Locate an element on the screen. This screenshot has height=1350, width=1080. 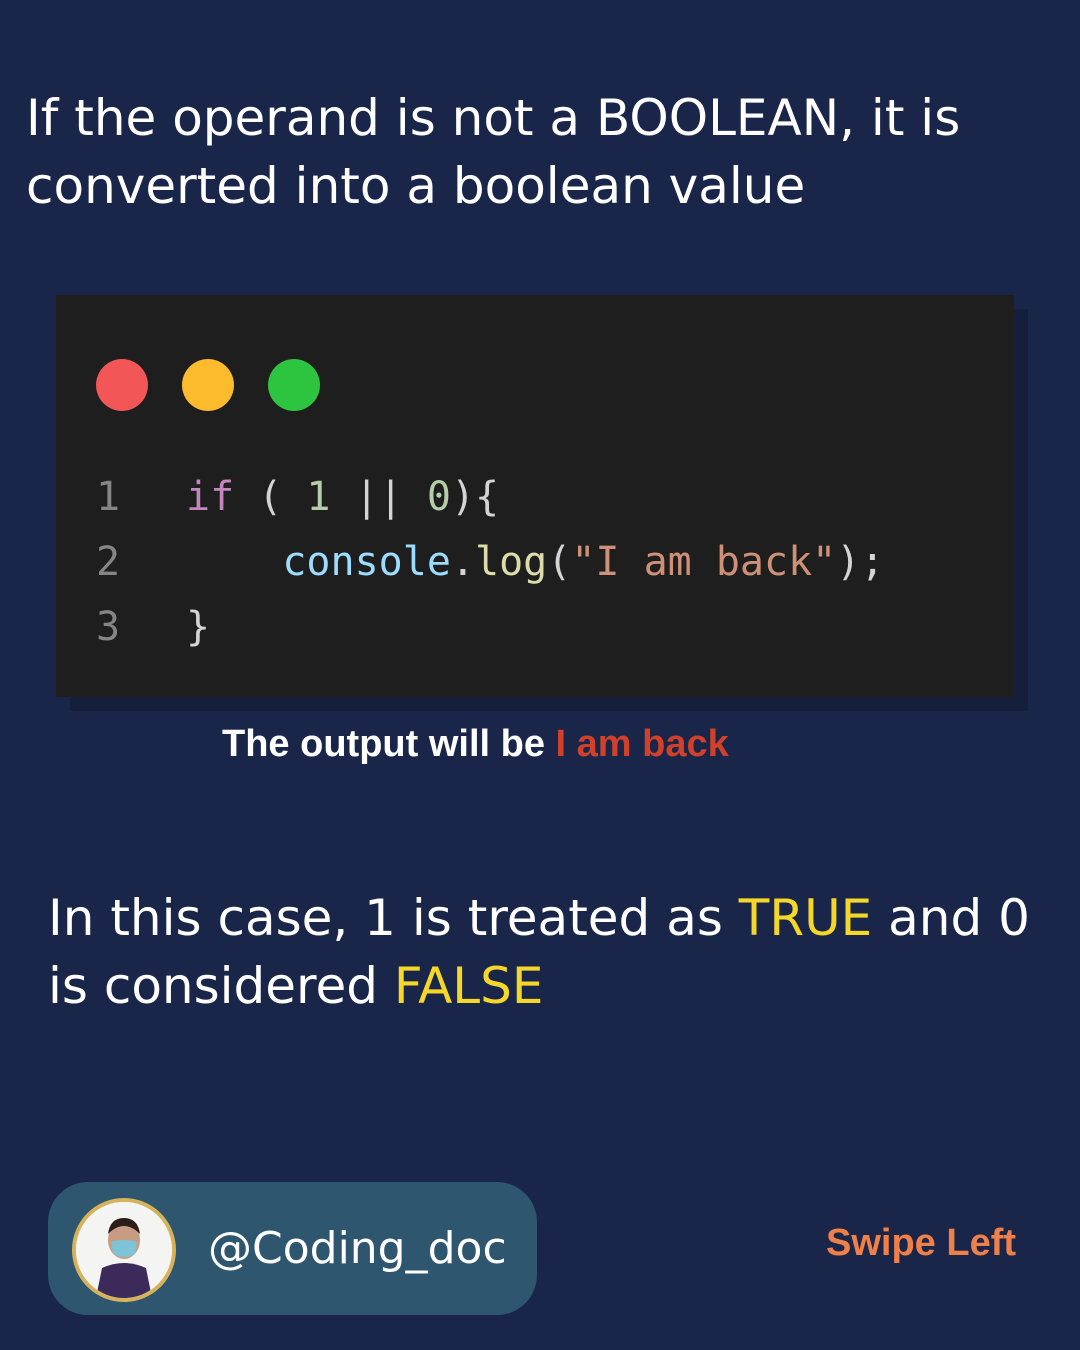
line-number: 3 is located at coordinates (108, 627).